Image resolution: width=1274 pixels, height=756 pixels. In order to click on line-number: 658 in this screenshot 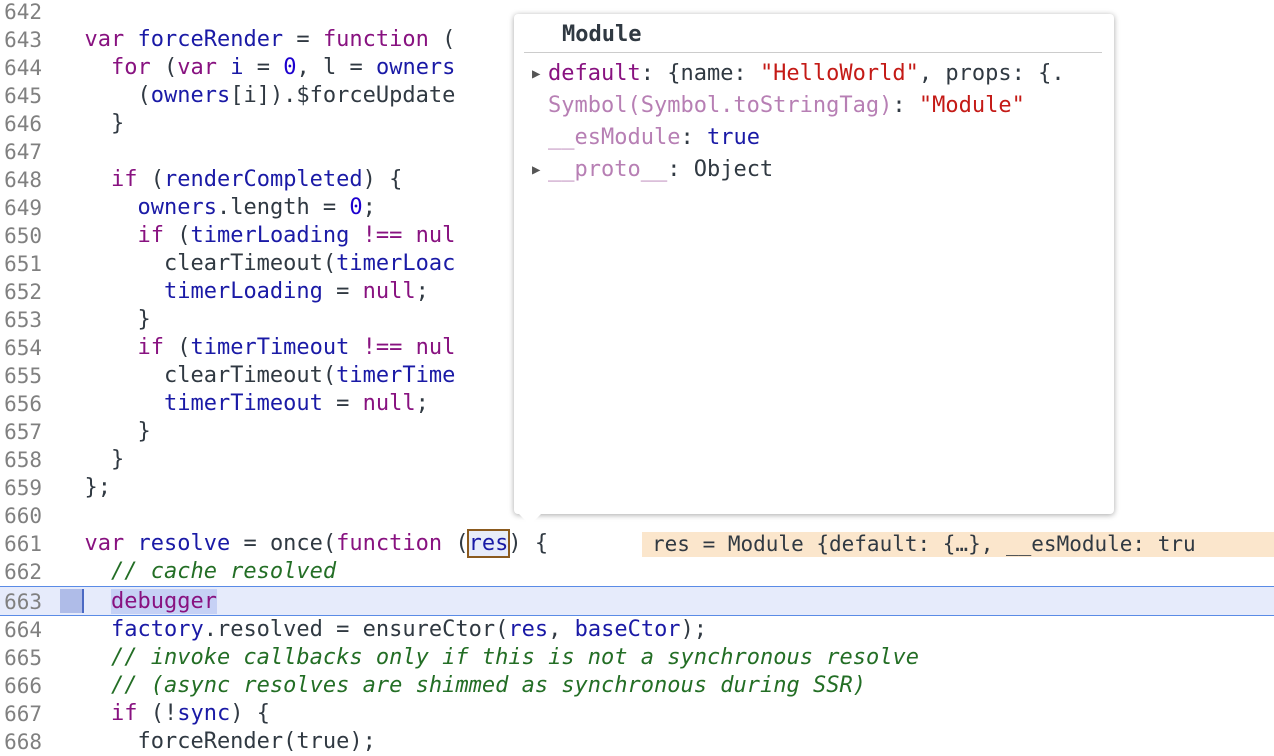, I will do `click(21, 460)`.